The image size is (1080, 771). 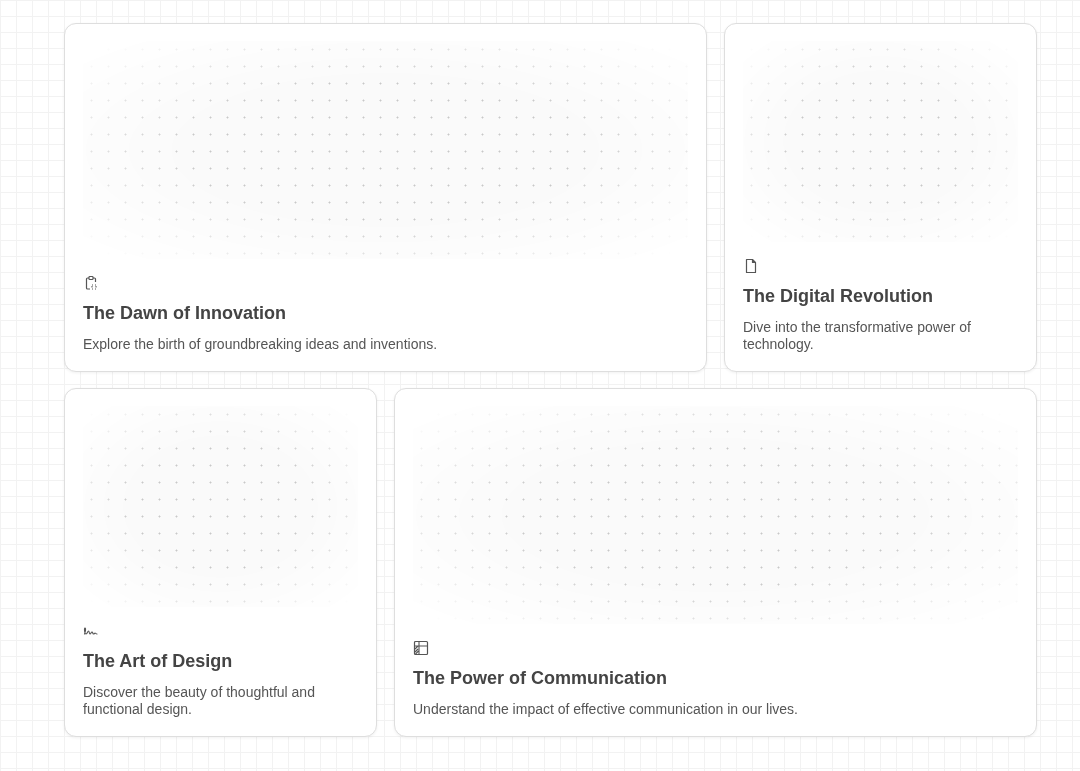 What do you see at coordinates (540, 678) in the screenshot?
I see `card-title: The Power of Communication` at bounding box center [540, 678].